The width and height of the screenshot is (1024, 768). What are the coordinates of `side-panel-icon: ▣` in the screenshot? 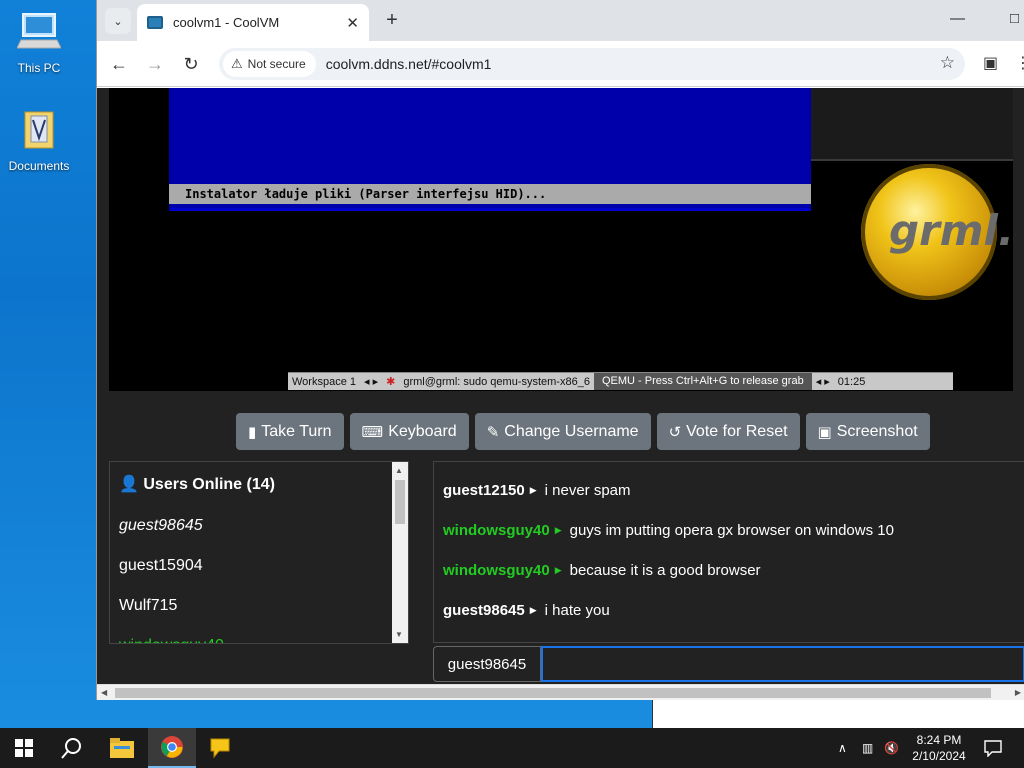 It's located at (991, 63).